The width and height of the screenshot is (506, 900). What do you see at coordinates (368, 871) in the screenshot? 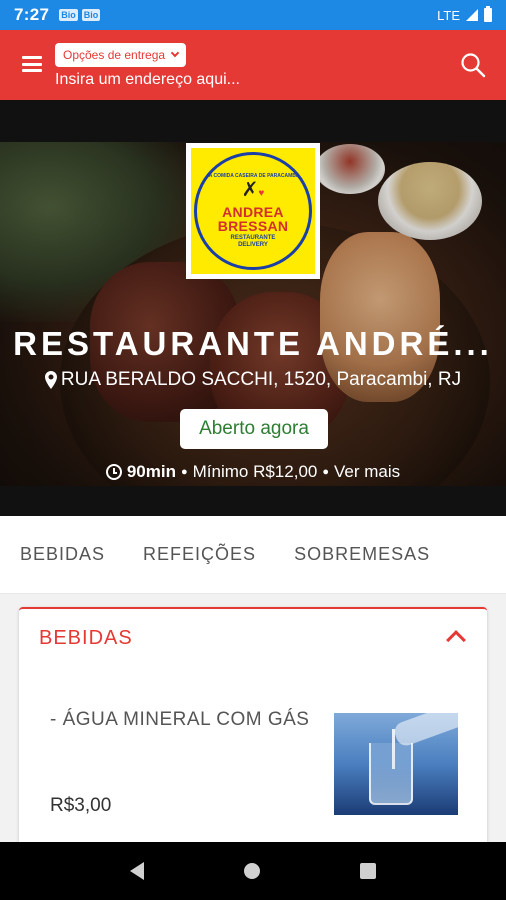
I see `recents-icon` at bounding box center [368, 871].